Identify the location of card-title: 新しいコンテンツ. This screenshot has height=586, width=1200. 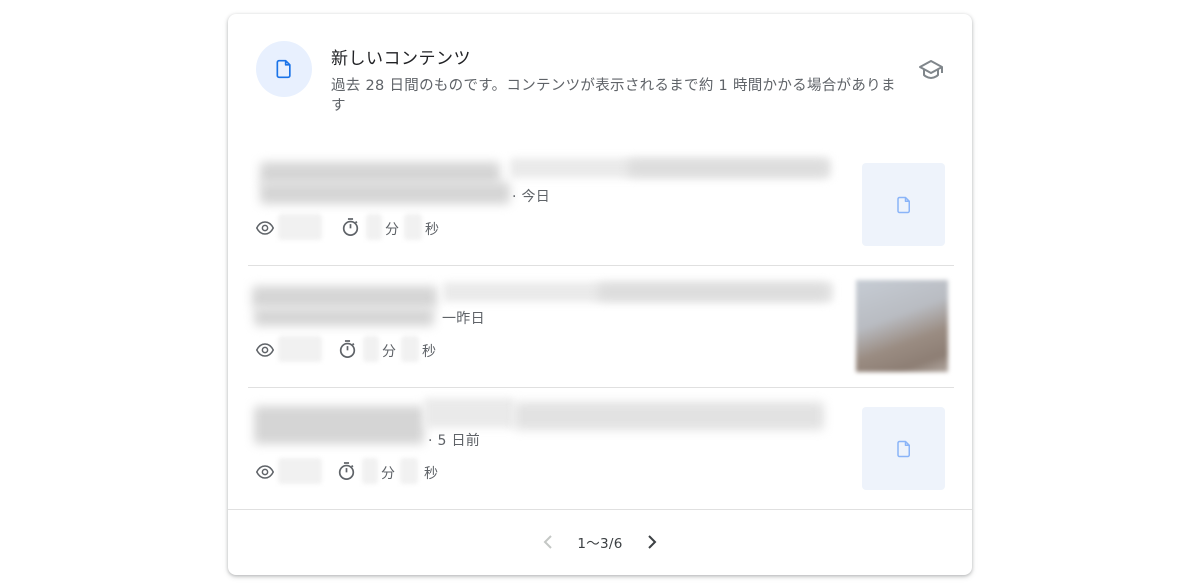
(401, 59).